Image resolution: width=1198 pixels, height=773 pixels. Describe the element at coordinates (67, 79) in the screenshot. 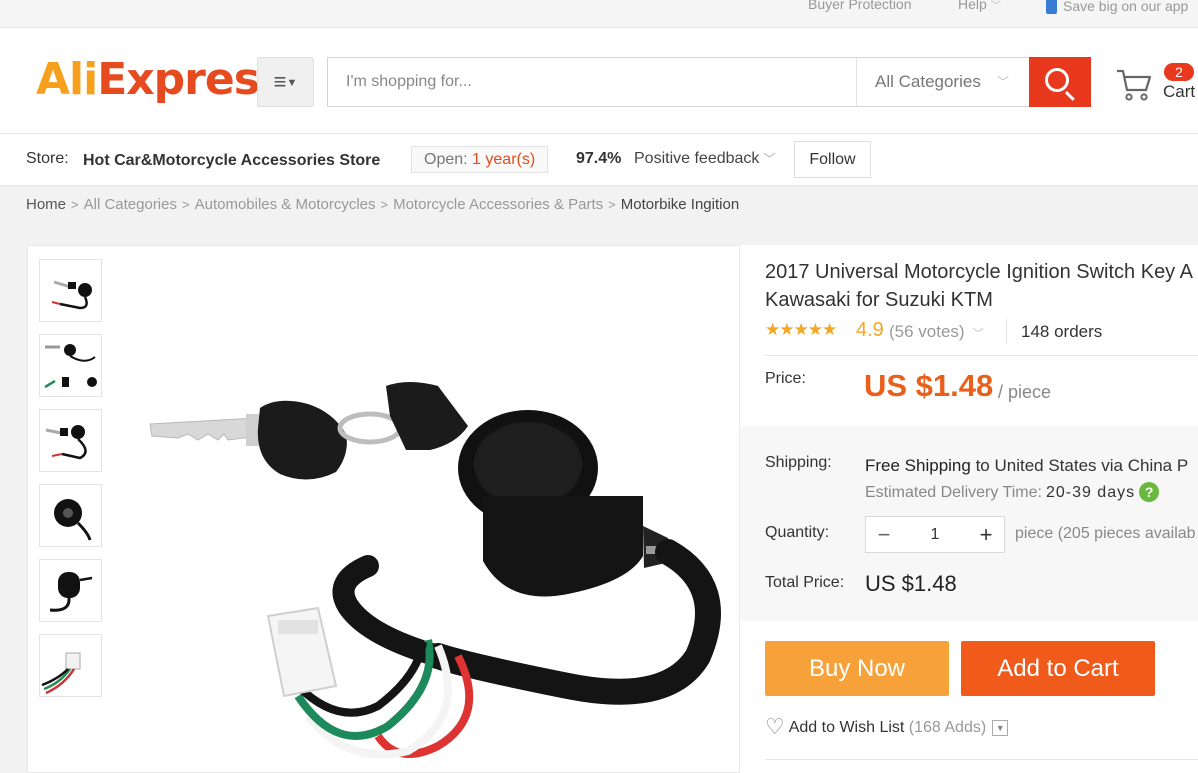

I see `logo-ali-text: Ali` at that location.